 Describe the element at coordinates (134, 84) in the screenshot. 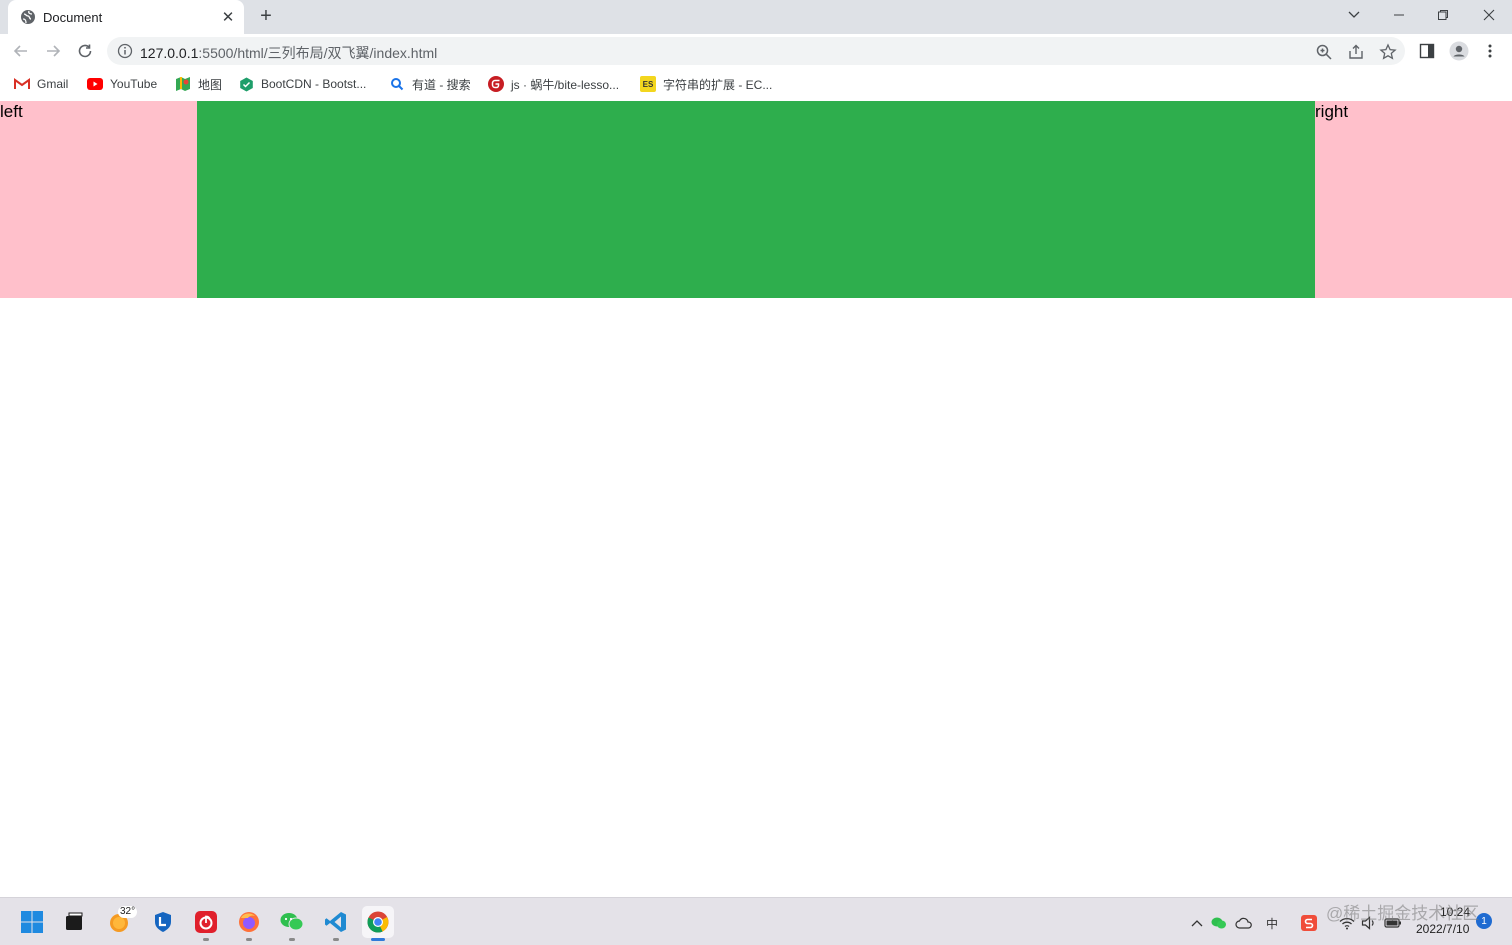

I see `bookmark-label: YouTube` at that location.